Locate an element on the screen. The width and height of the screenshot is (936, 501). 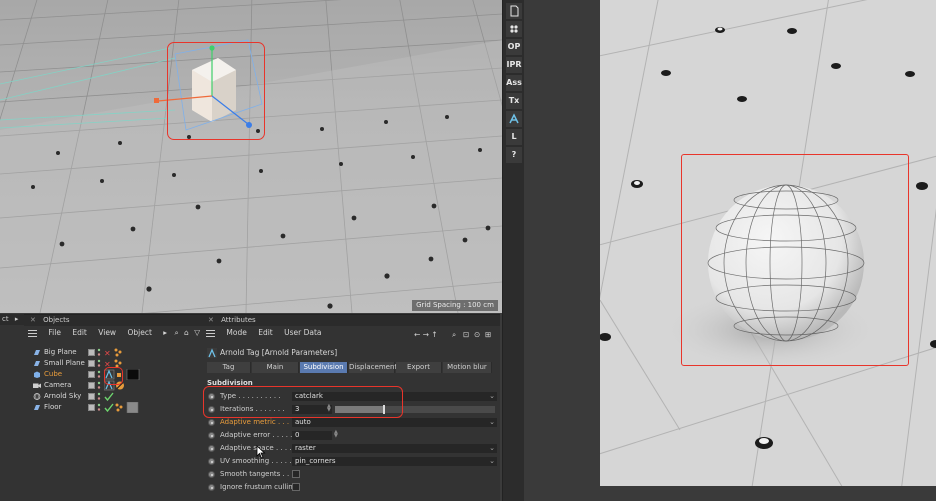
section-subdivision: Subdivision is located at coordinates (230, 383).